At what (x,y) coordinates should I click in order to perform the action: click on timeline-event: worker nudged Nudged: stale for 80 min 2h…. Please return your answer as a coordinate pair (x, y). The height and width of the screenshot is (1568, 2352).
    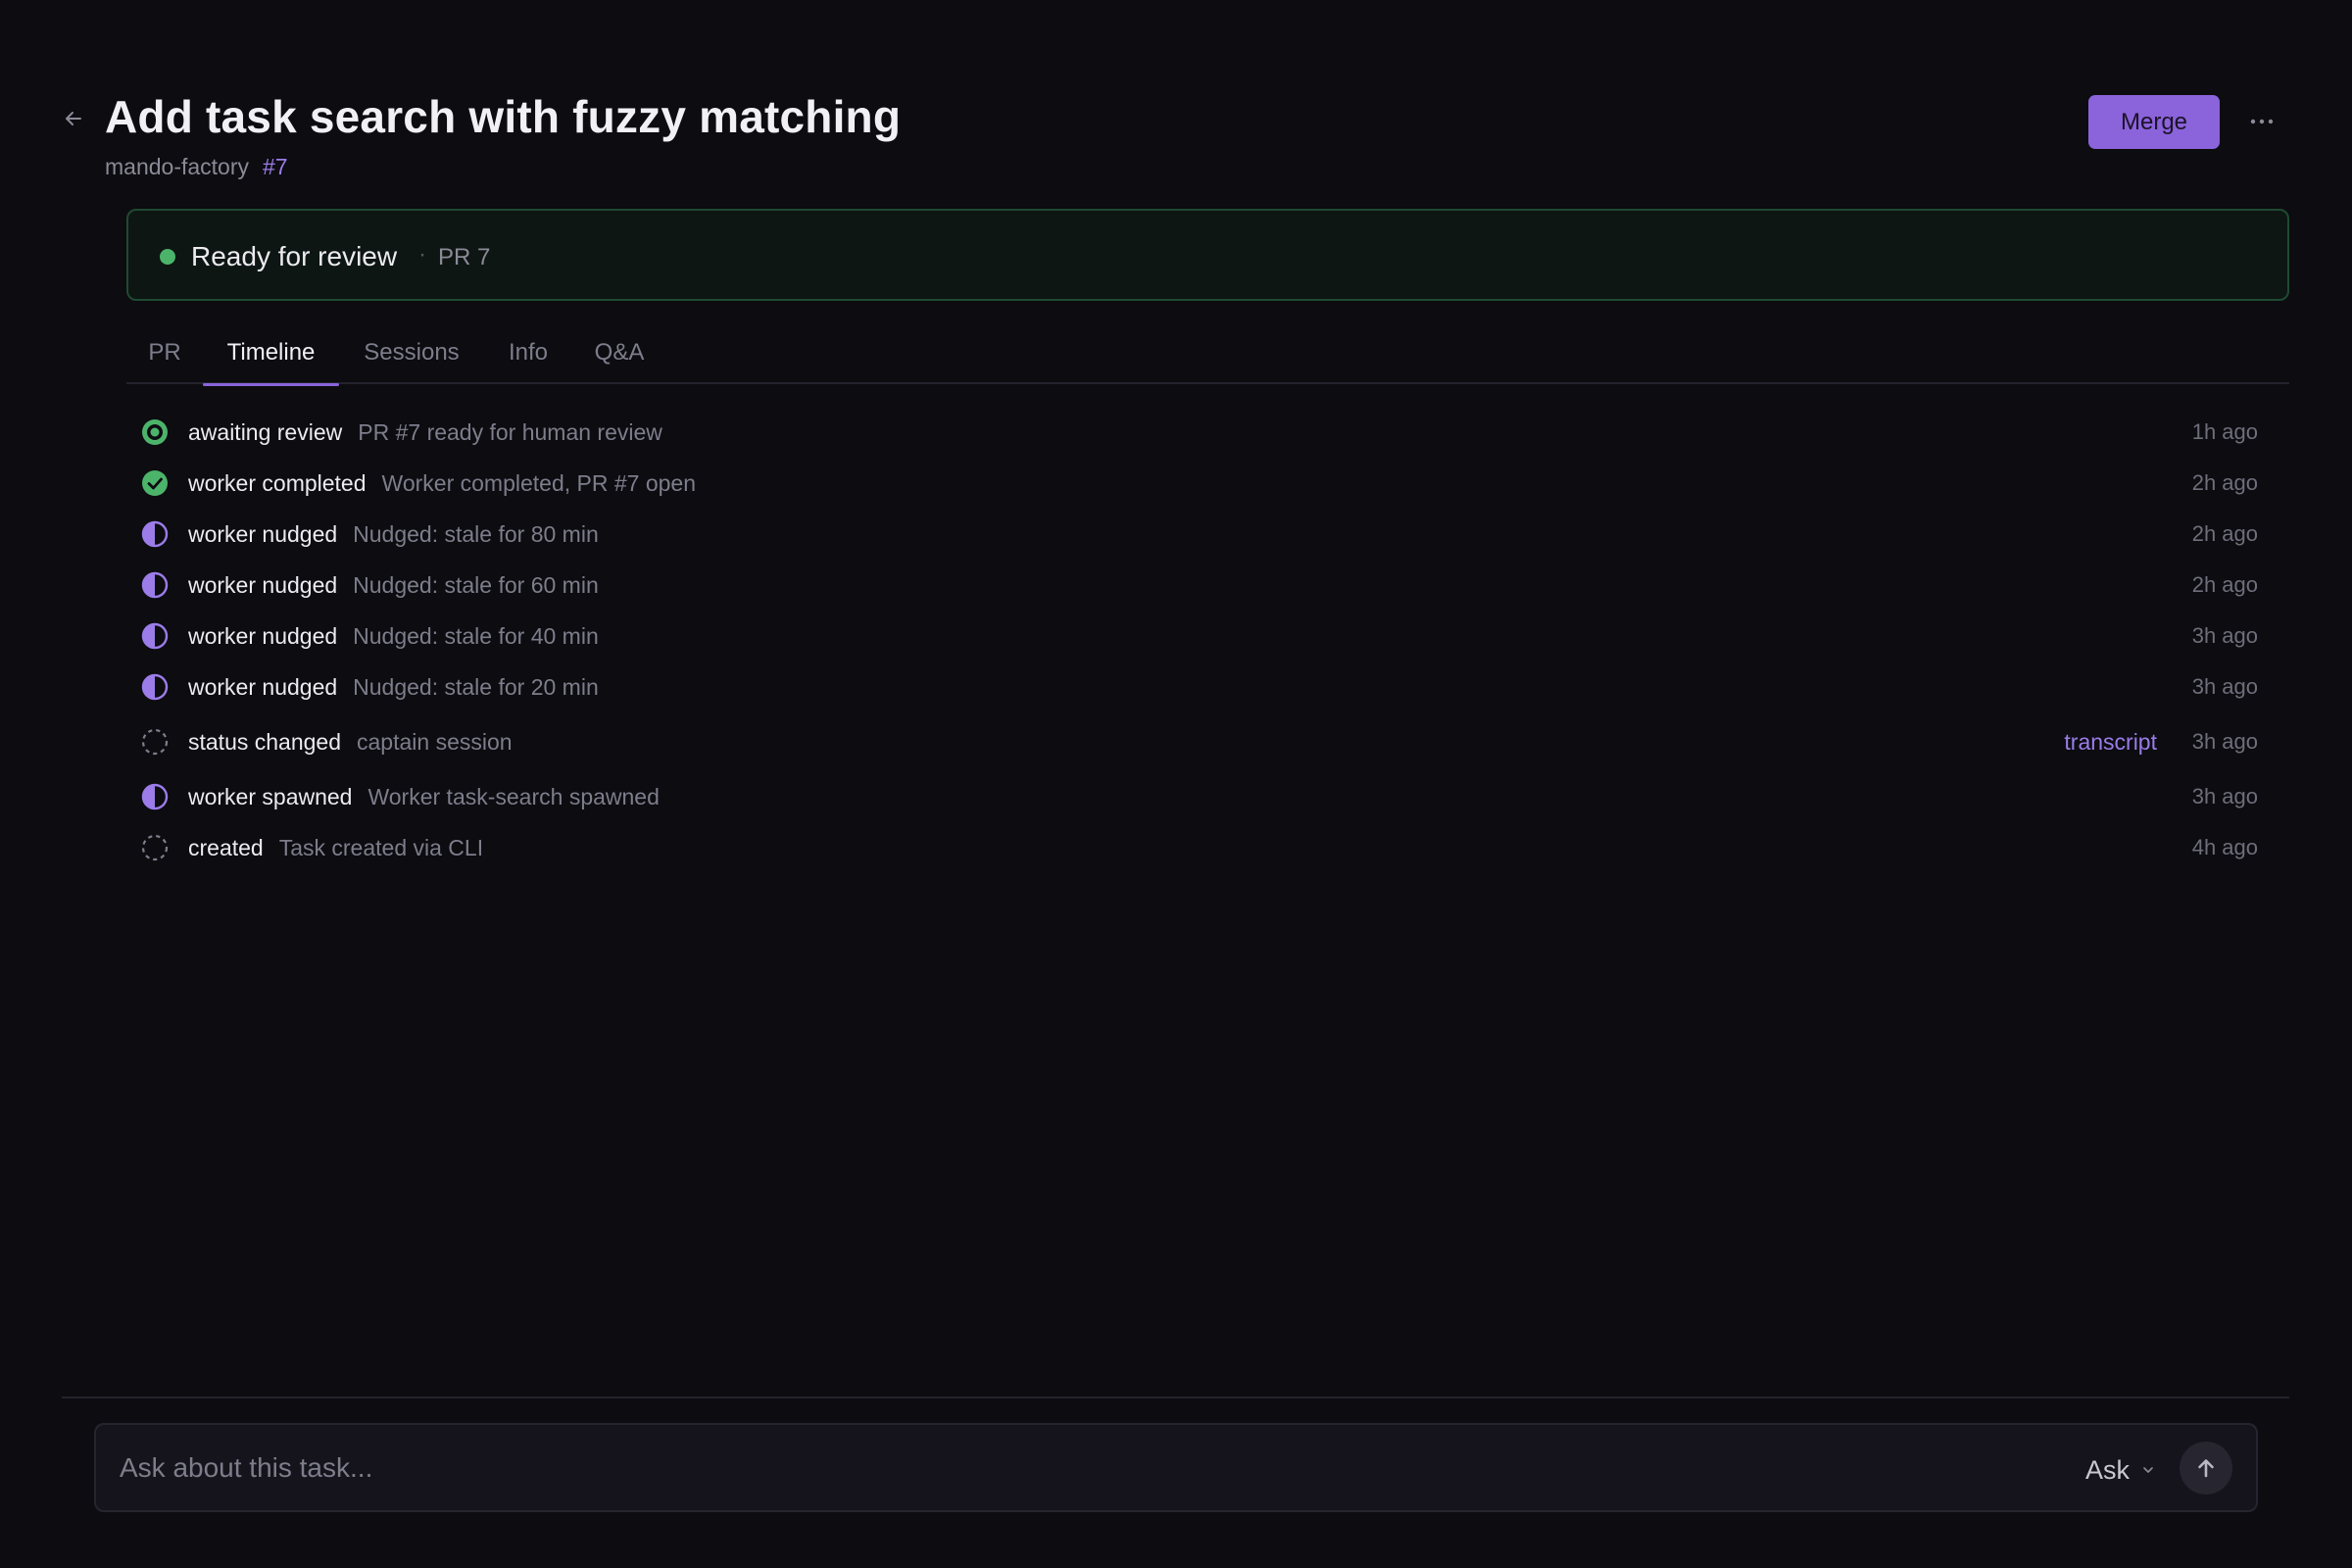
    Looking at the image, I should click on (1192, 533).